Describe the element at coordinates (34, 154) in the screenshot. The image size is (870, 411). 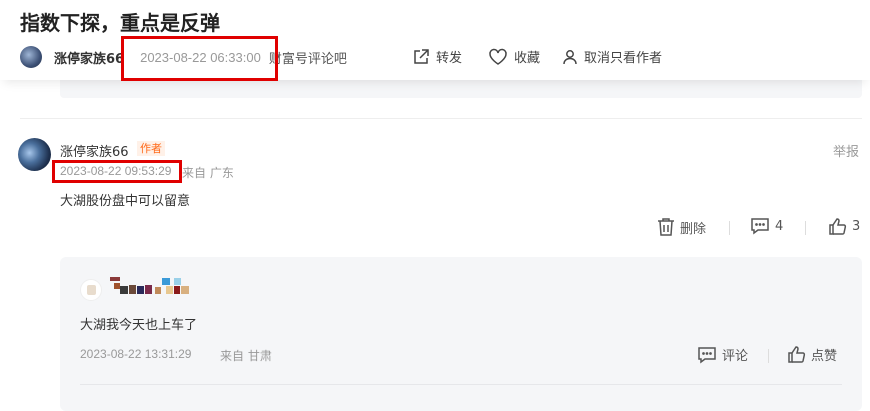
I see `comment-avatar` at that location.